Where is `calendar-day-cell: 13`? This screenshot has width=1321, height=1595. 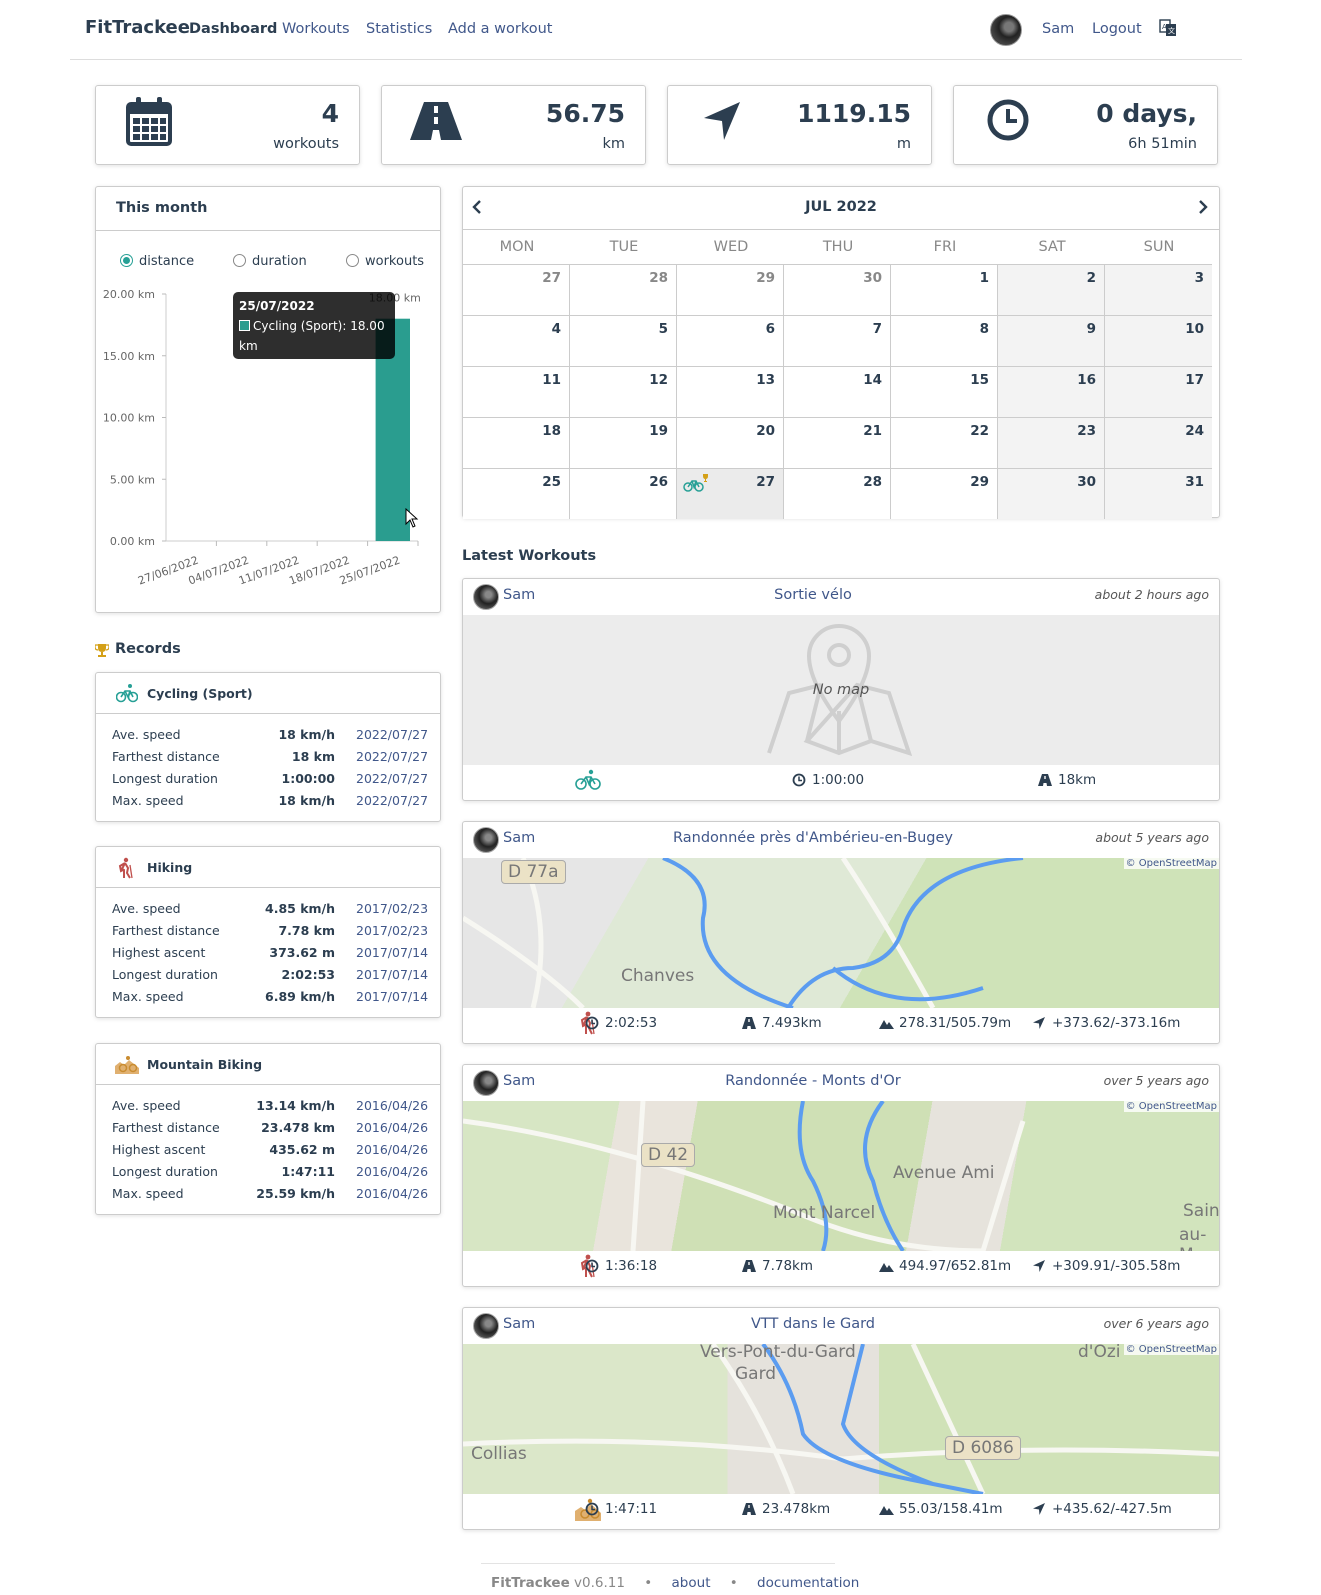
calendar-day-cell: 13 is located at coordinates (730, 391).